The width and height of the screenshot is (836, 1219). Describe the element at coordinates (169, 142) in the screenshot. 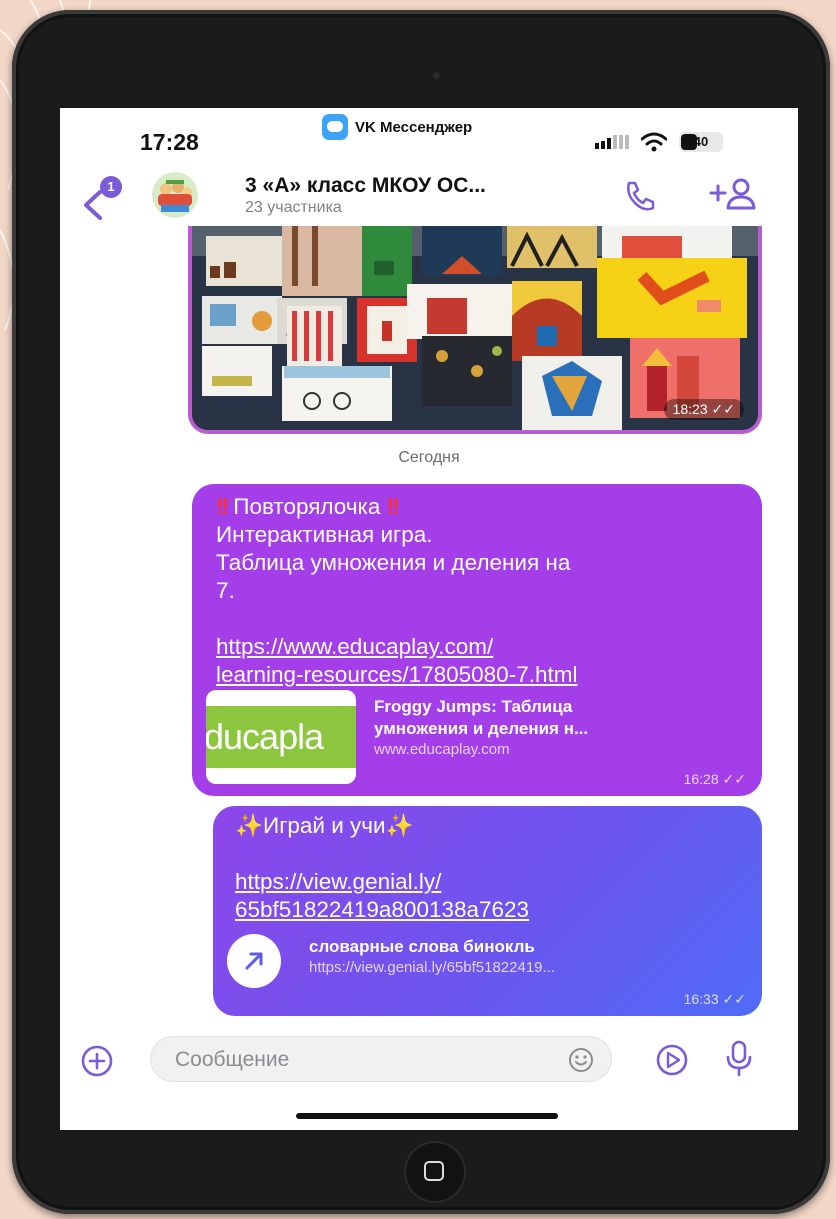

I see `status-time: 17:28` at that location.